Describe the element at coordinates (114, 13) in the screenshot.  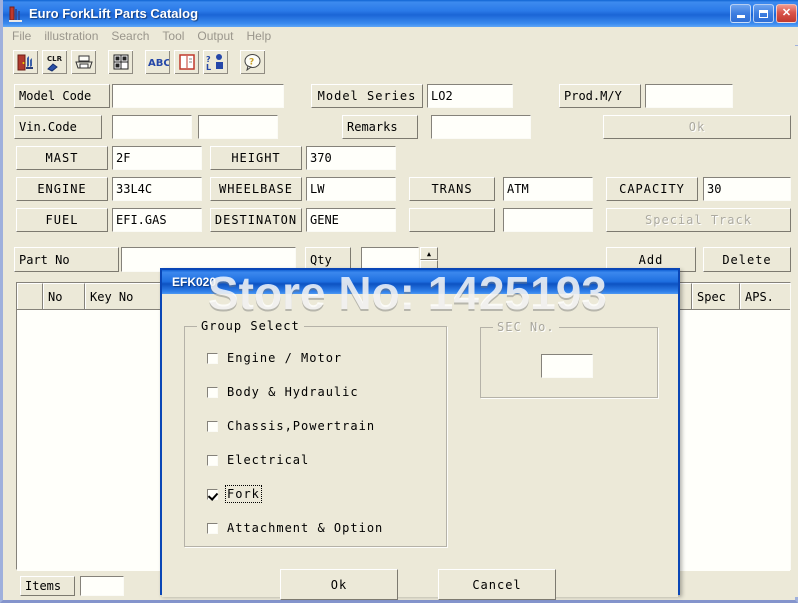
I see `window-title: Euro ForkLift Parts Catalog` at that location.